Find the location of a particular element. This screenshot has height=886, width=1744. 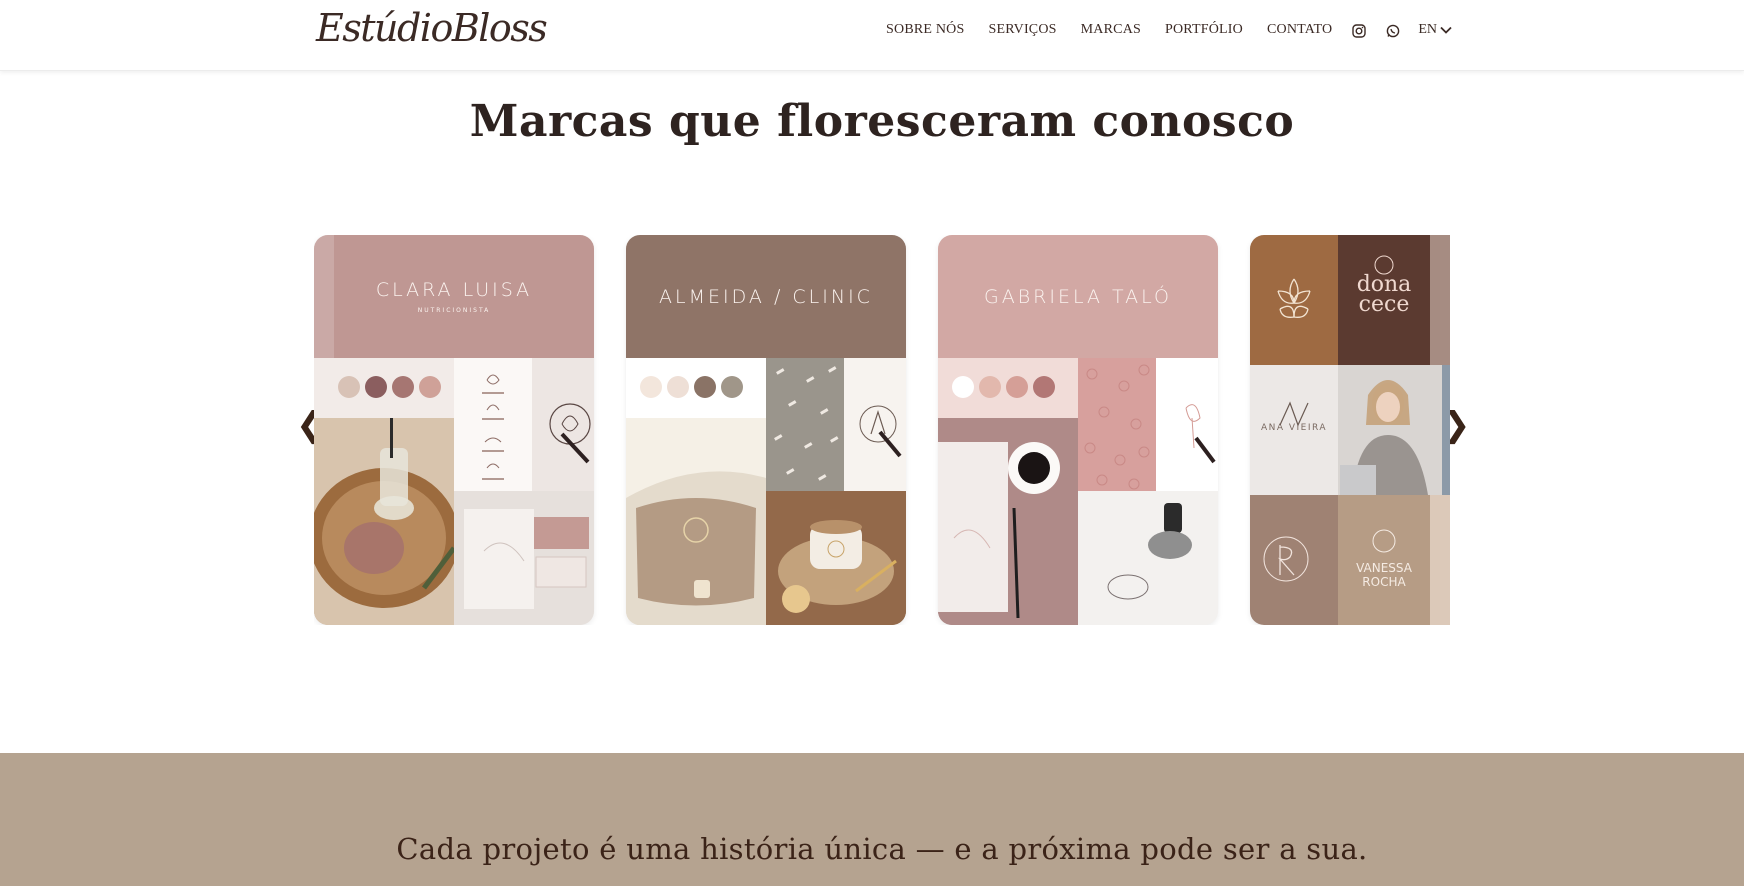

nav-marcas: MARCAS is located at coordinates (1111, 30).